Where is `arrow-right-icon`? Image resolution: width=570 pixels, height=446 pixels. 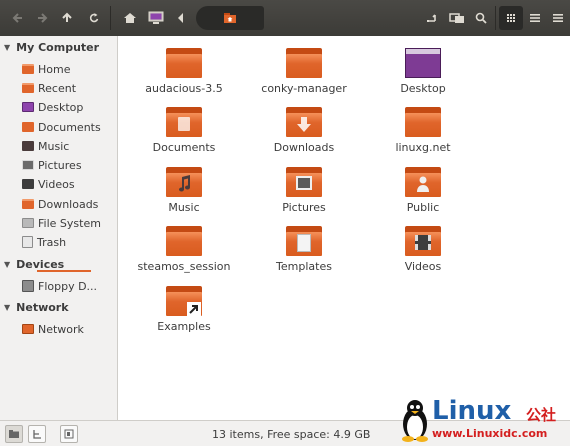
arrow-right-icon is located at coordinates (43, 18).